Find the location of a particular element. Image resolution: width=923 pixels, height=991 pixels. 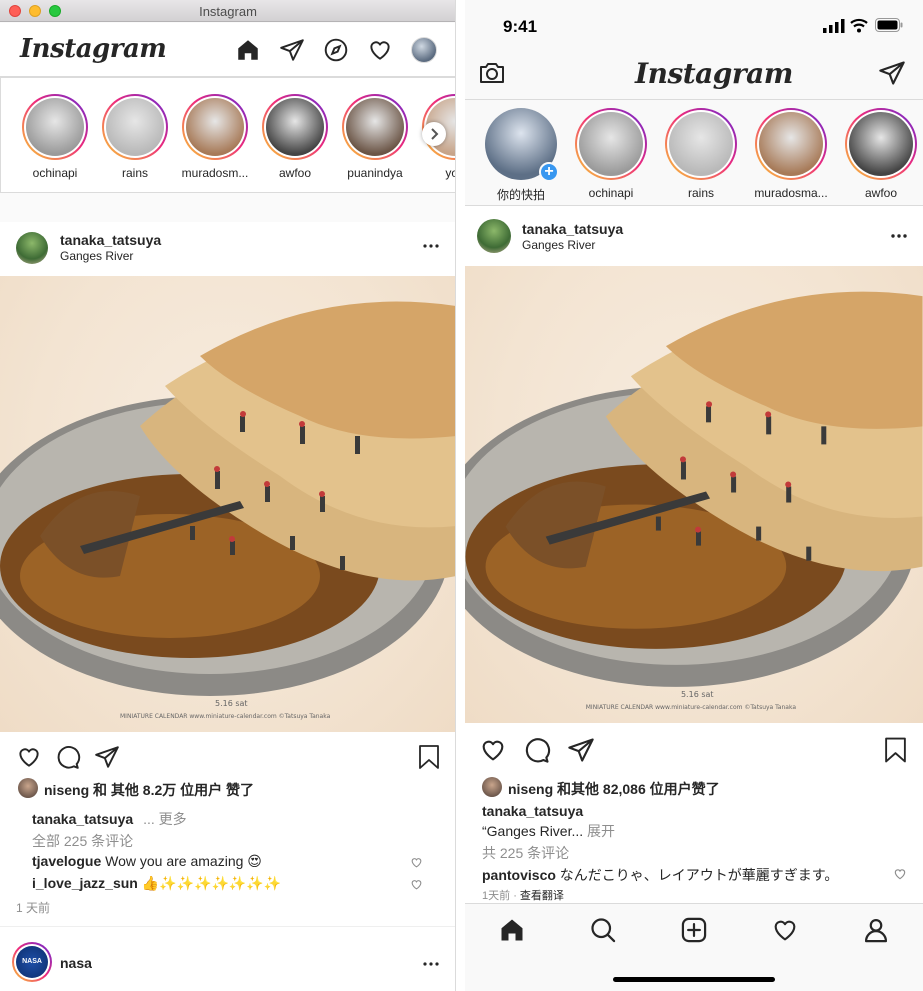

window-title: Instagram is located at coordinates (228, 11).